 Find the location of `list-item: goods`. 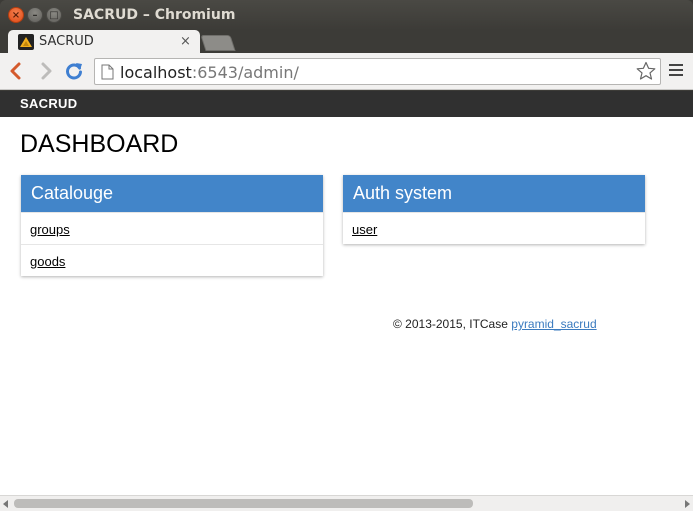

list-item: goods is located at coordinates (172, 260).